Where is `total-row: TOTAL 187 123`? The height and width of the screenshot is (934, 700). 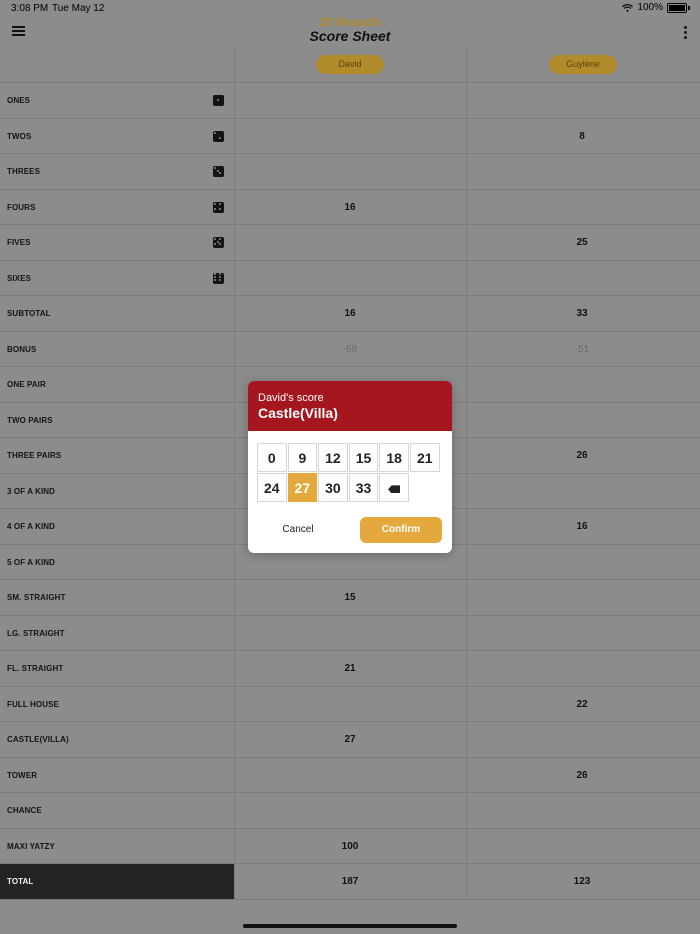
total-row: TOTAL 187 123 is located at coordinates (350, 882).